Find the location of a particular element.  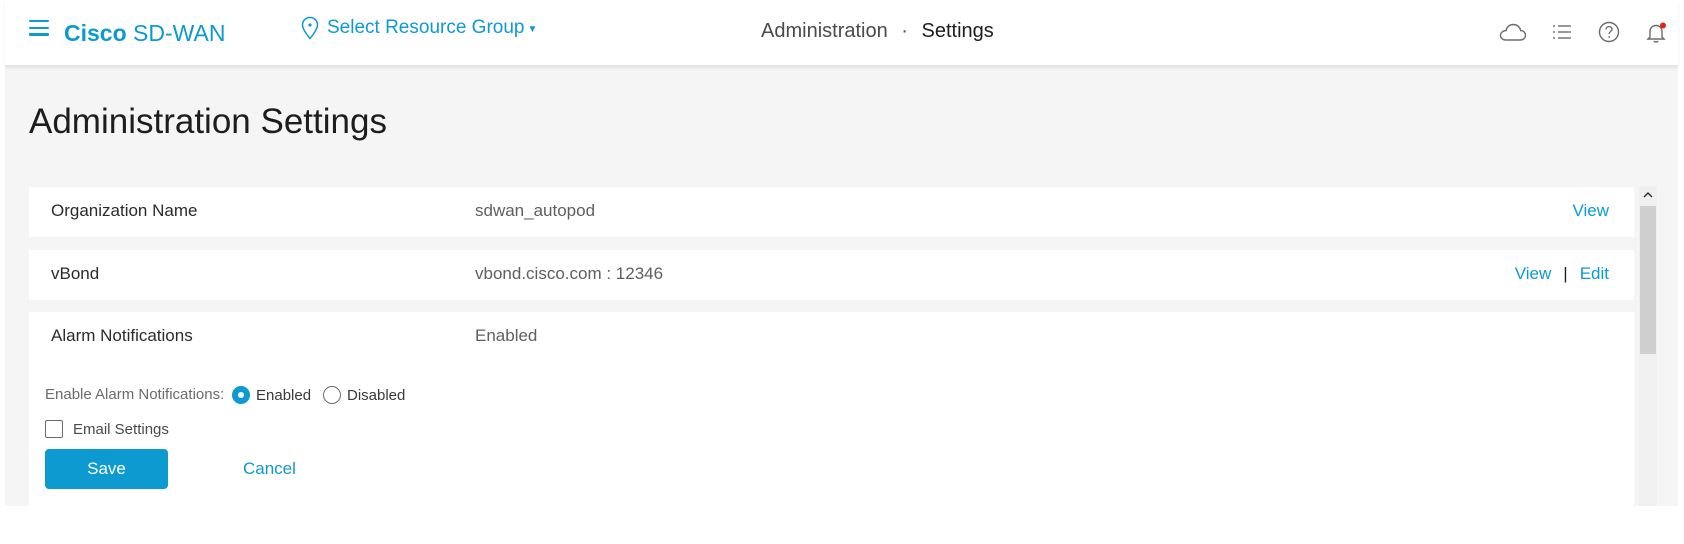

setting-actions: View | Edit is located at coordinates (1562, 274).